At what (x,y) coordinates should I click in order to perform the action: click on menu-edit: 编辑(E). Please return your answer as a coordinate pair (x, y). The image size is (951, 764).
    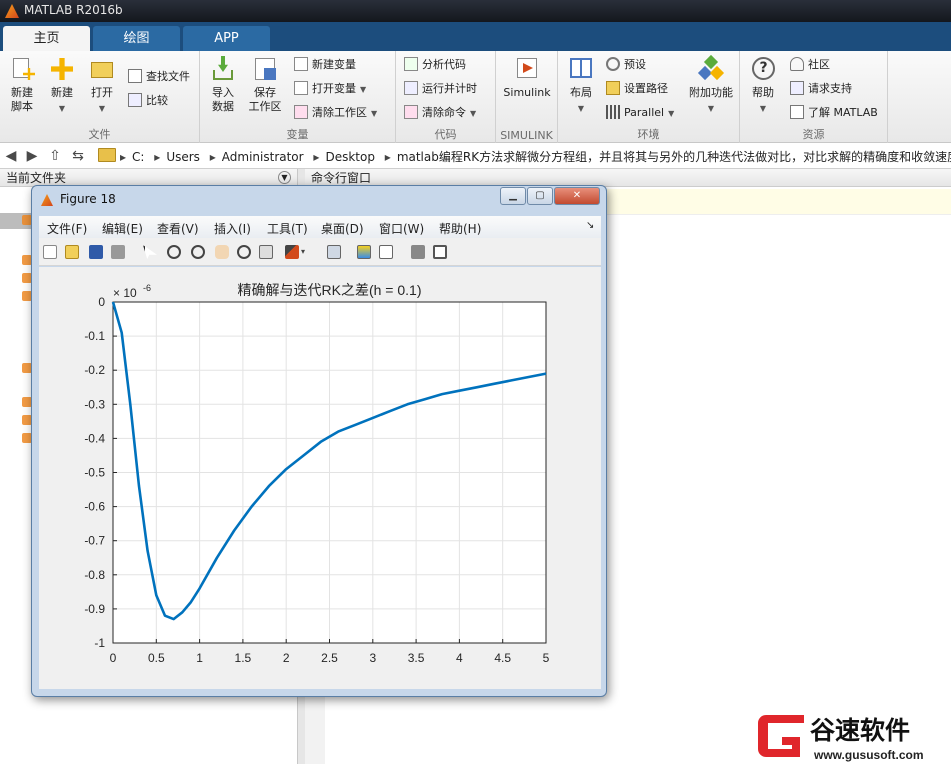
    Looking at the image, I should click on (122, 228).